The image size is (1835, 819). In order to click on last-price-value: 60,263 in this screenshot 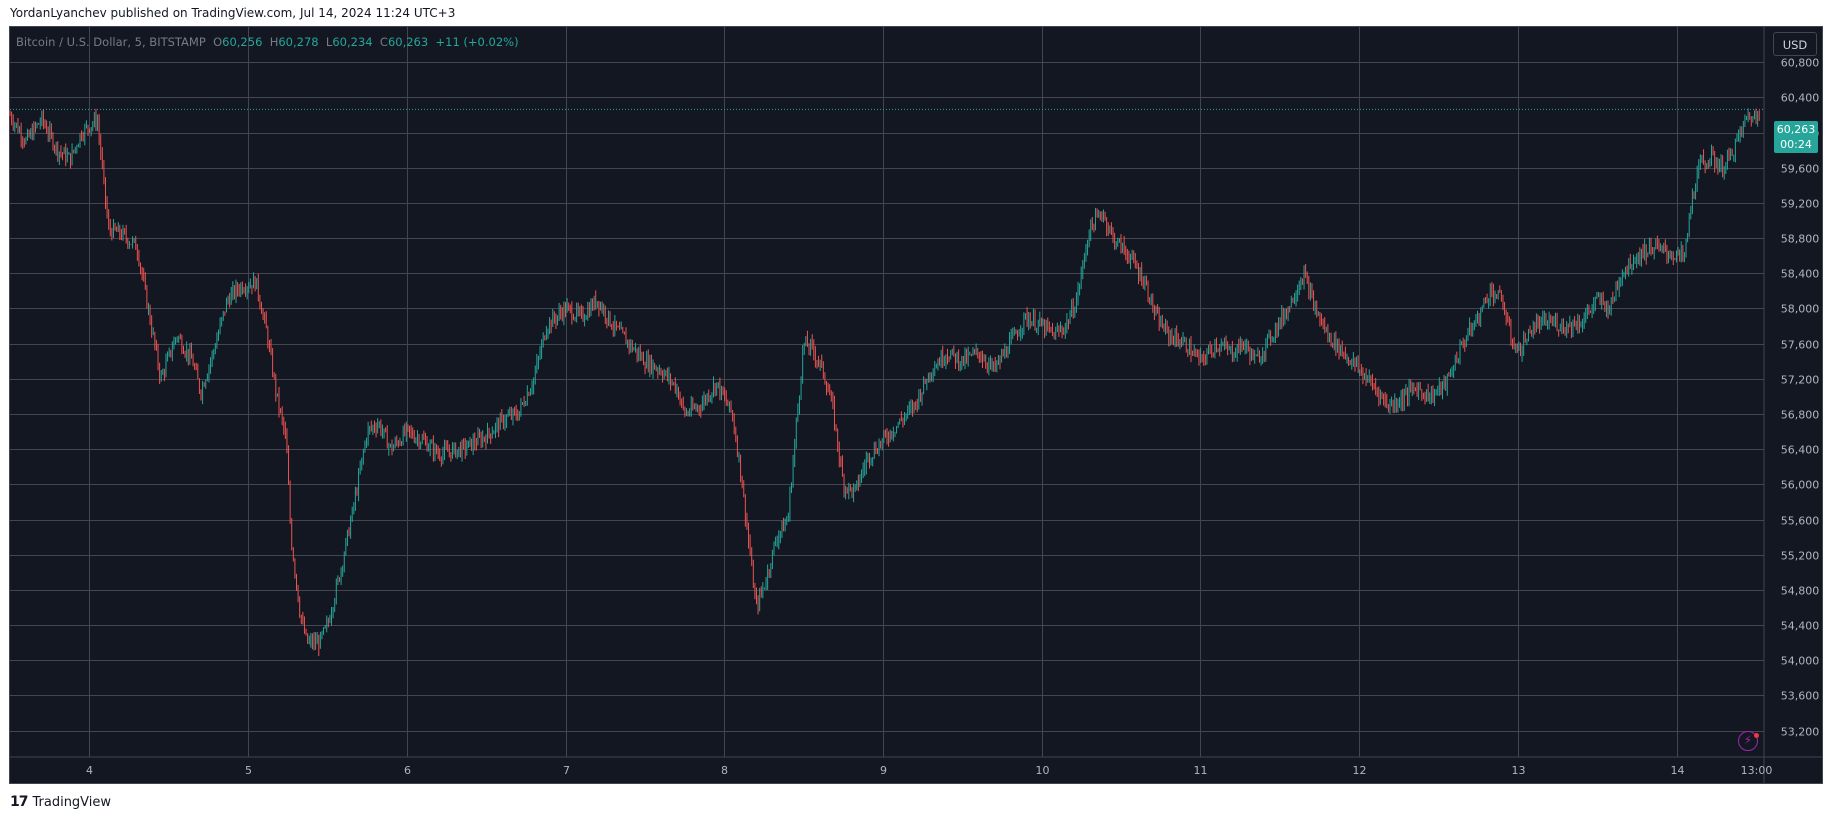, I will do `click(1796, 129)`.